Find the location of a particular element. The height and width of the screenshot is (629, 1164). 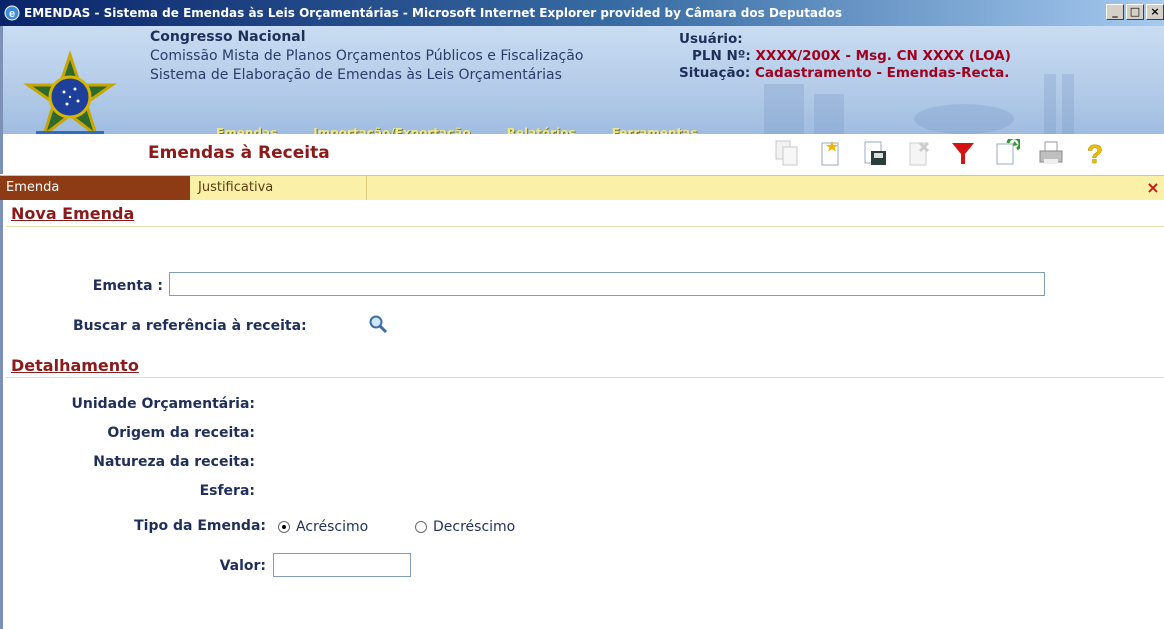

maximize-button: □ is located at coordinates (1135, 12).